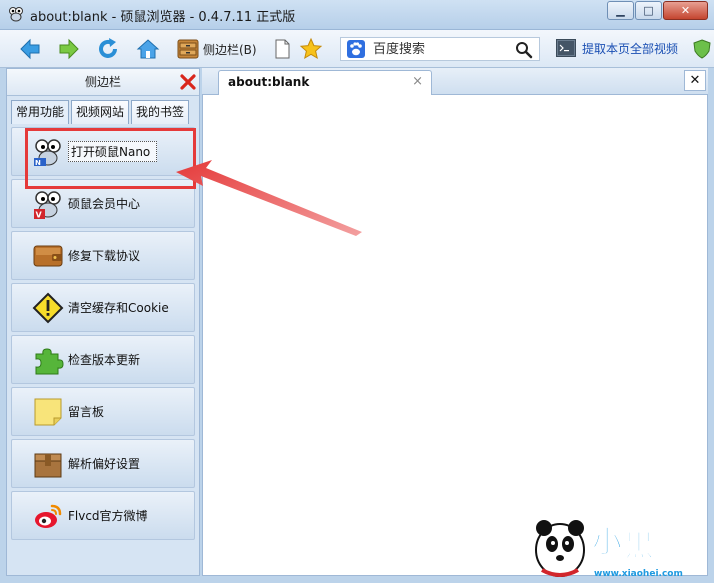  I want to click on svg-text: www.xiaohei.com, so click(638, 574).